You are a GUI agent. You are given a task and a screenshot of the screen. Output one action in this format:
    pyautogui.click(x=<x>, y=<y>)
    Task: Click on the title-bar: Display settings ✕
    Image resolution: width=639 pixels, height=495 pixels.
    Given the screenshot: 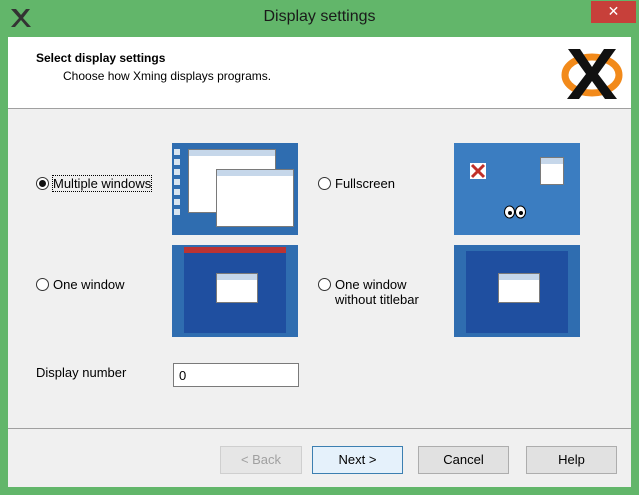 What is the action you would take?
    pyautogui.click(x=319, y=18)
    